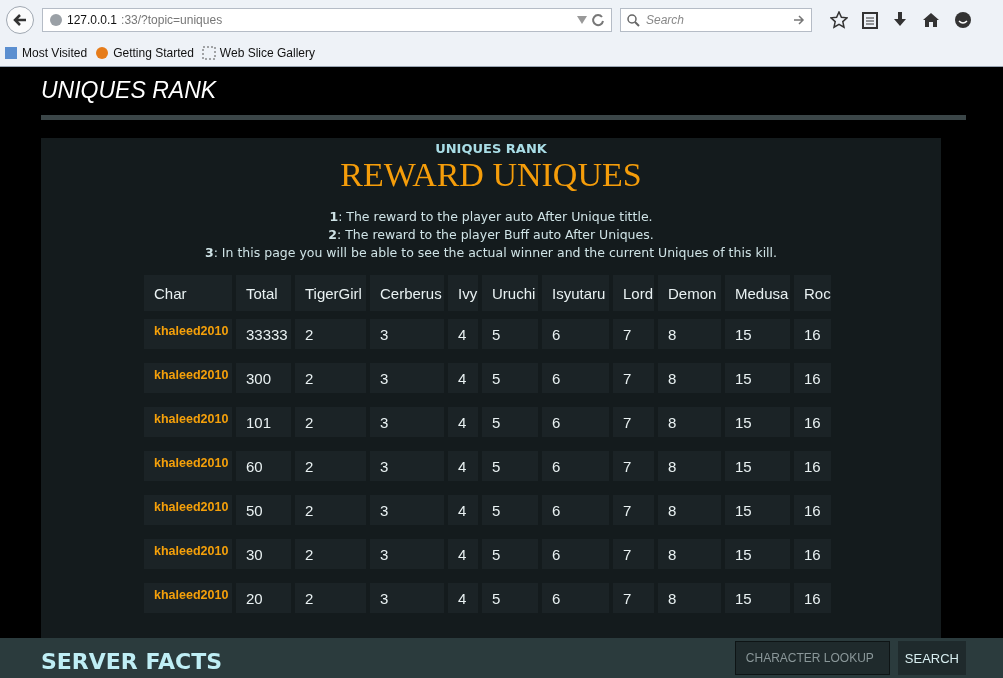  What do you see at coordinates (812, 658) in the screenshot?
I see `character-lookup-field: CHARACTER LOOKUP` at bounding box center [812, 658].